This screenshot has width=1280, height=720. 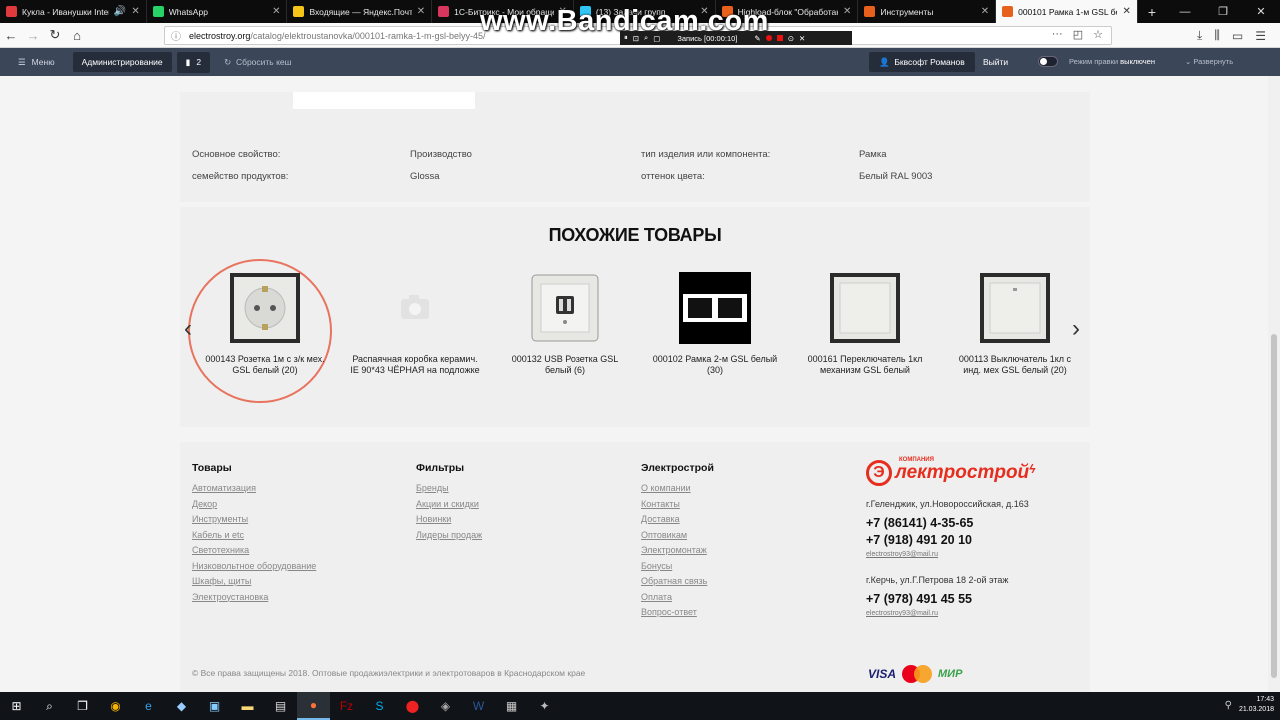 What do you see at coordinates (677, 612) in the screenshot?
I see `footer-link: Вопрос-ответ` at bounding box center [677, 612].